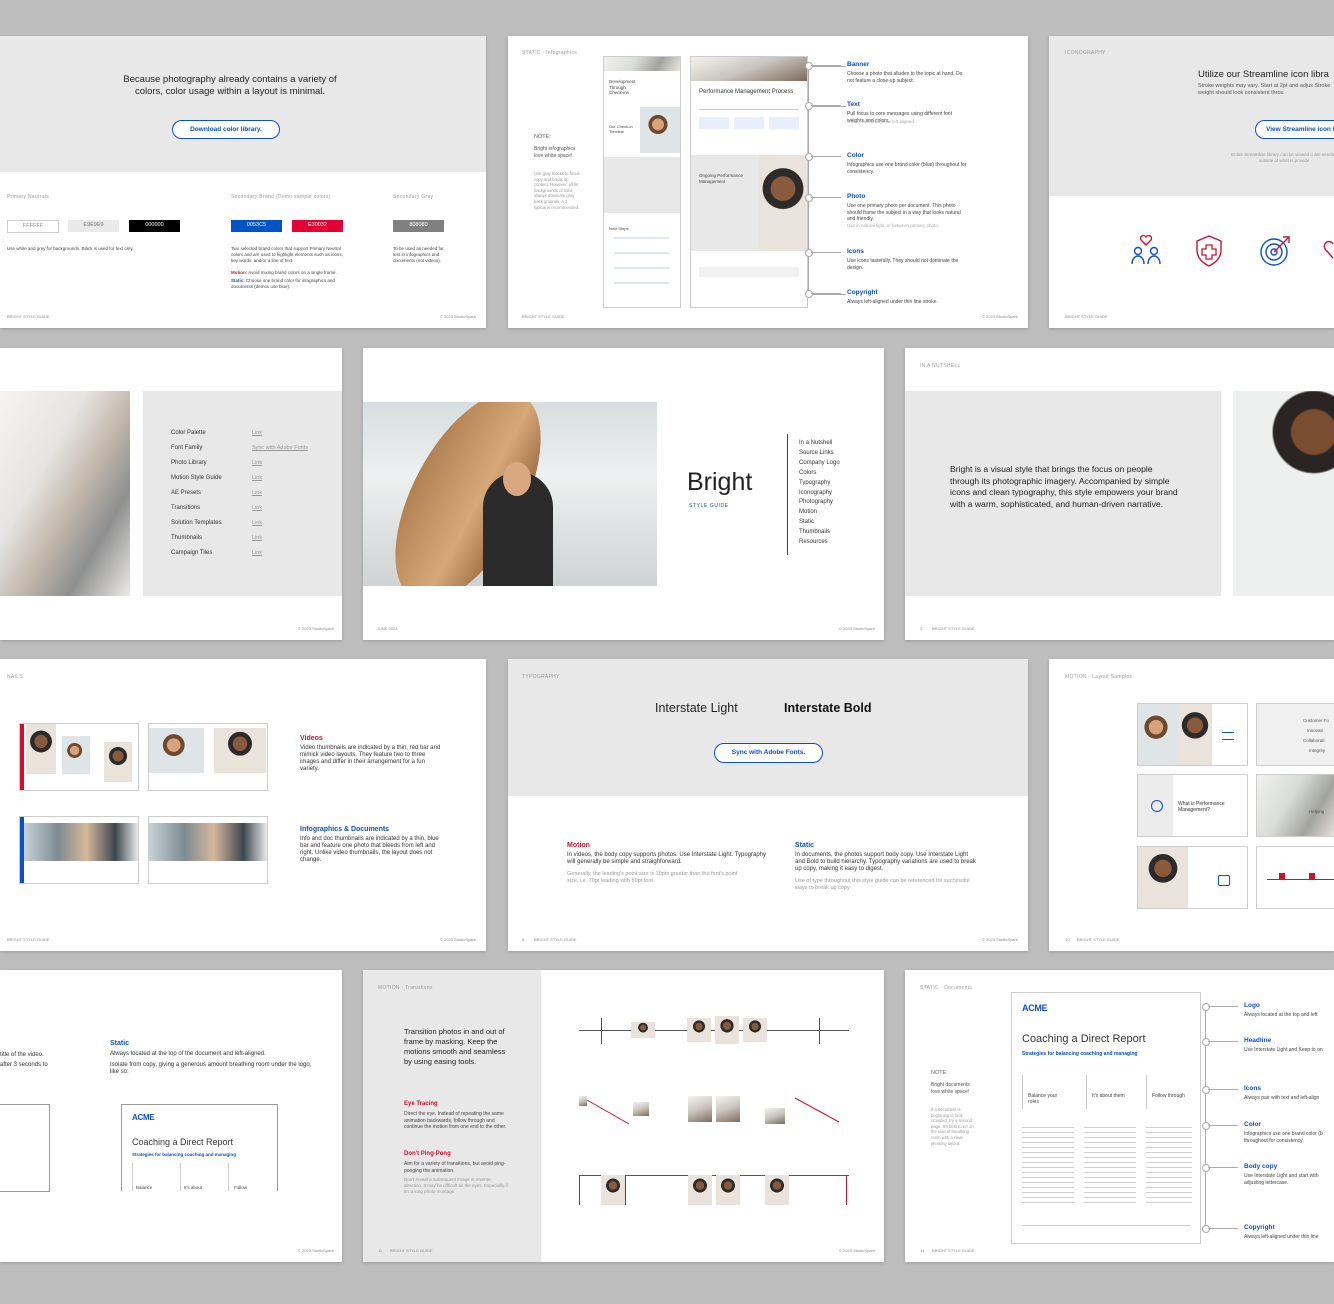 The image size is (1334, 1304). Describe the element at coordinates (93, 226) in the screenshot. I see `swatch-light-gray: E9E9E9` at that location.